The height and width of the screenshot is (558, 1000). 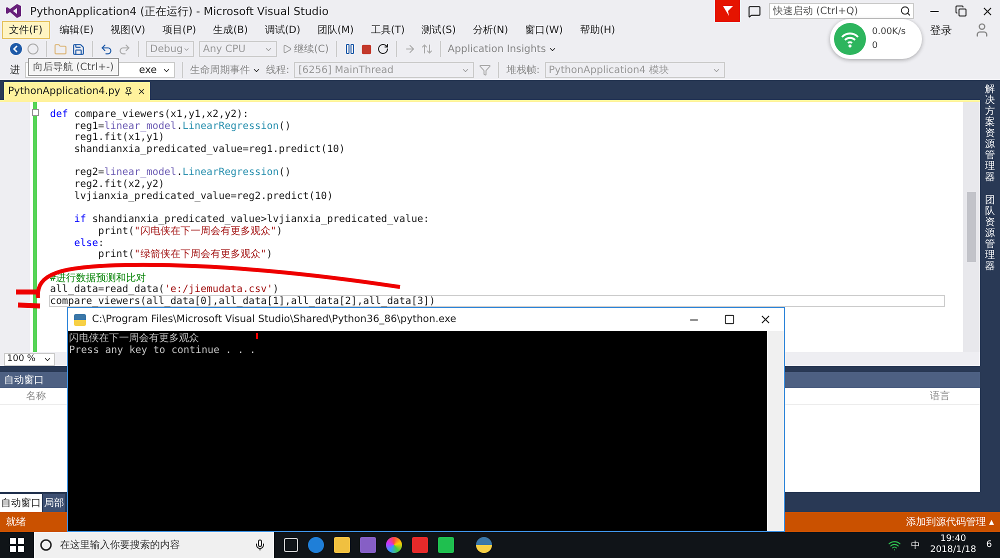 I want to click on thread-label: 线程:, so click(x=278, y=70).